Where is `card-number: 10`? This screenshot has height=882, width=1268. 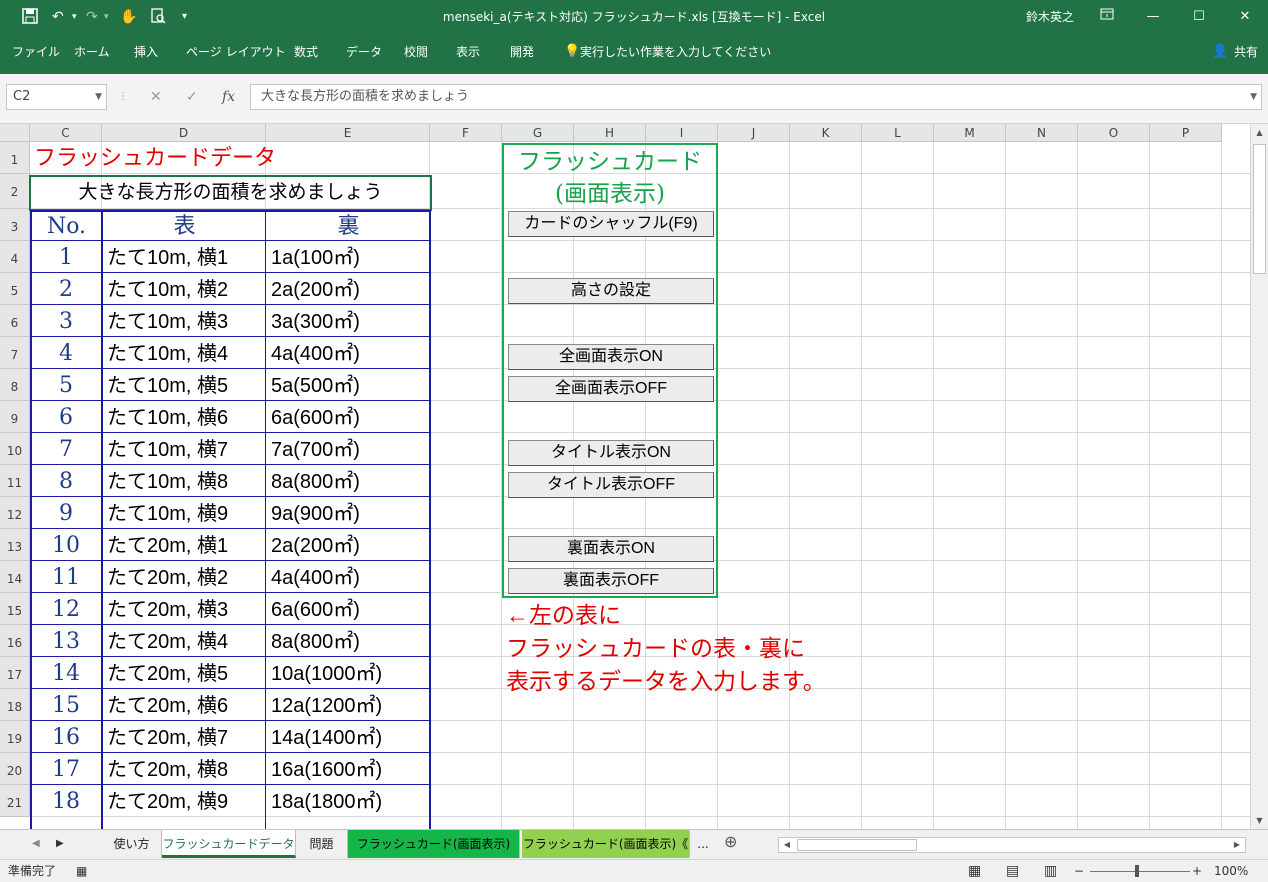
card-number: 10 is located at coordinates (66, 545).